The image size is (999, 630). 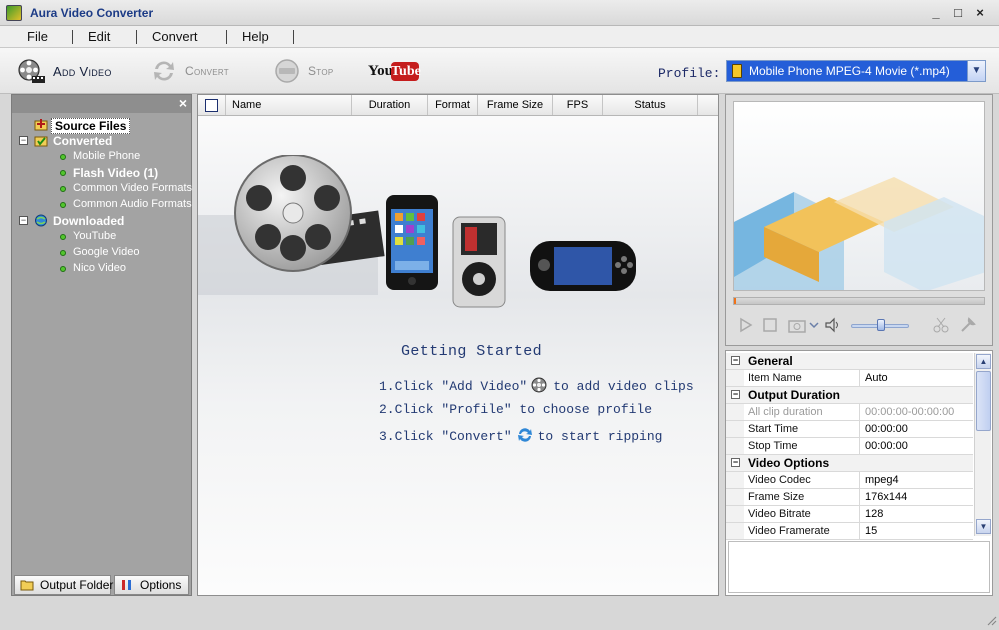 What do you see at coordinates (968, 325) in the screenshot?
I see `wrench-icon` at bounding box center [968, 325].